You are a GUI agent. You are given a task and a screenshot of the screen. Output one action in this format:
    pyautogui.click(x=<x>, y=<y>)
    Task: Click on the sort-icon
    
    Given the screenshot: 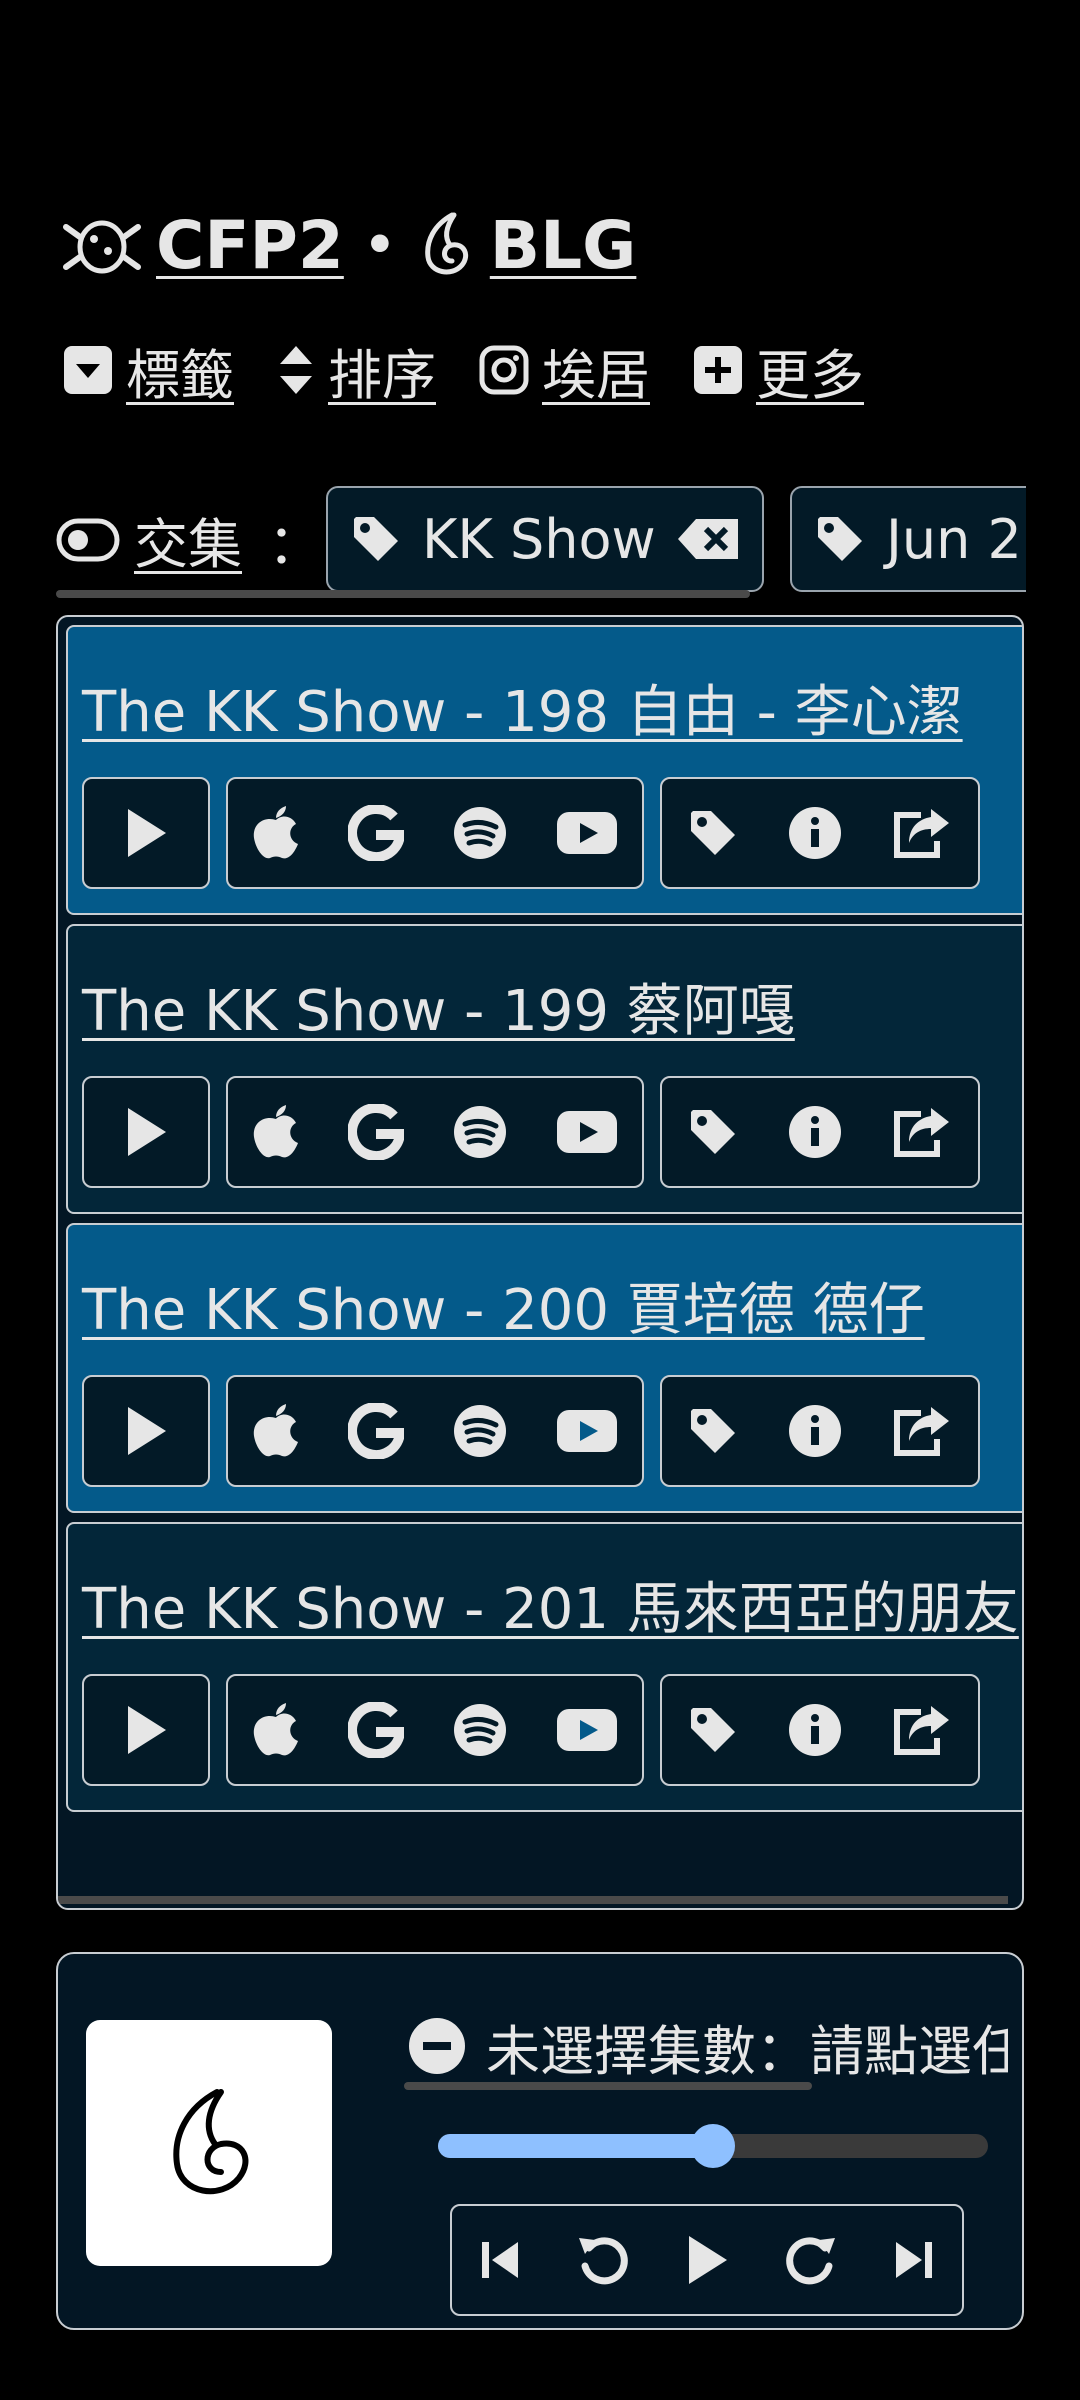 What is the action you would take?
    pyautogui.click(x=296, y=370)
    